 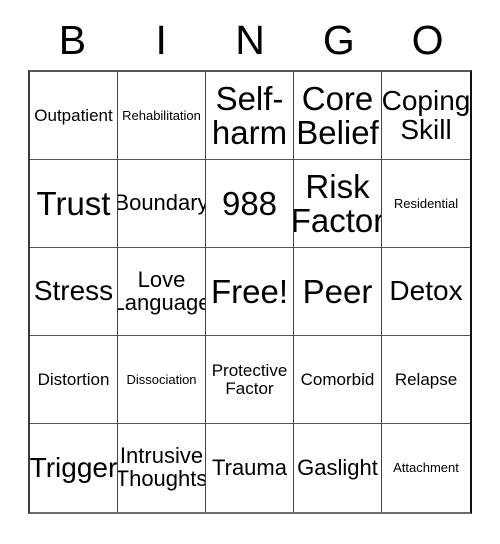 I want to click on bingo-cell-label: Core Belief, so click(x=337, y=115).